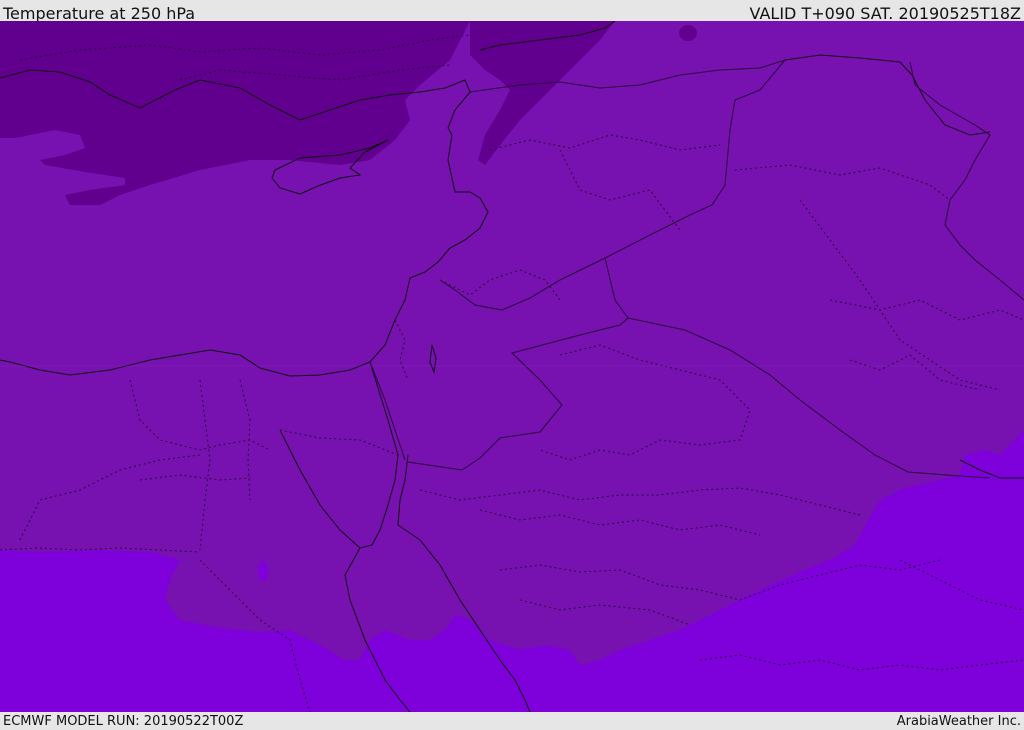 This screenshot has width=1024, height=730. I want to click on credit: ArabiaWeather Inc., so click(958, 721).